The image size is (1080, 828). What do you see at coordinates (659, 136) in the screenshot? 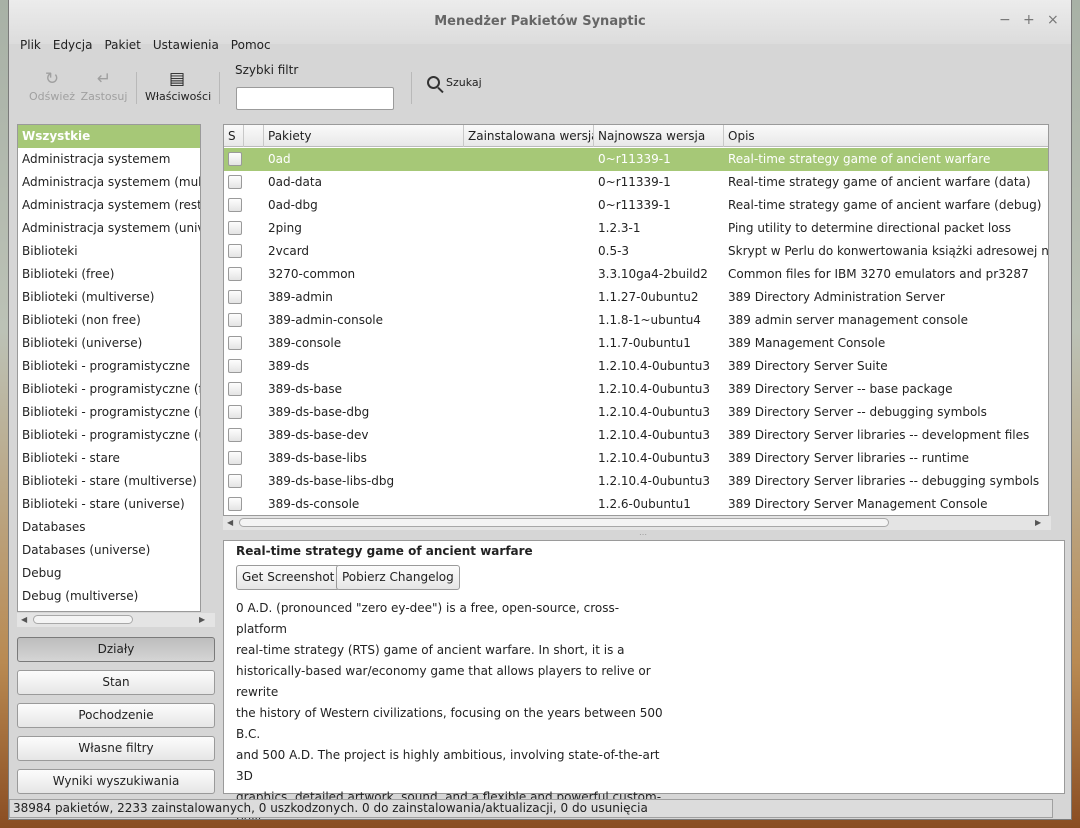
I see `column-latest-version: Najnowsza wersja` at bounding box center [659, 136].